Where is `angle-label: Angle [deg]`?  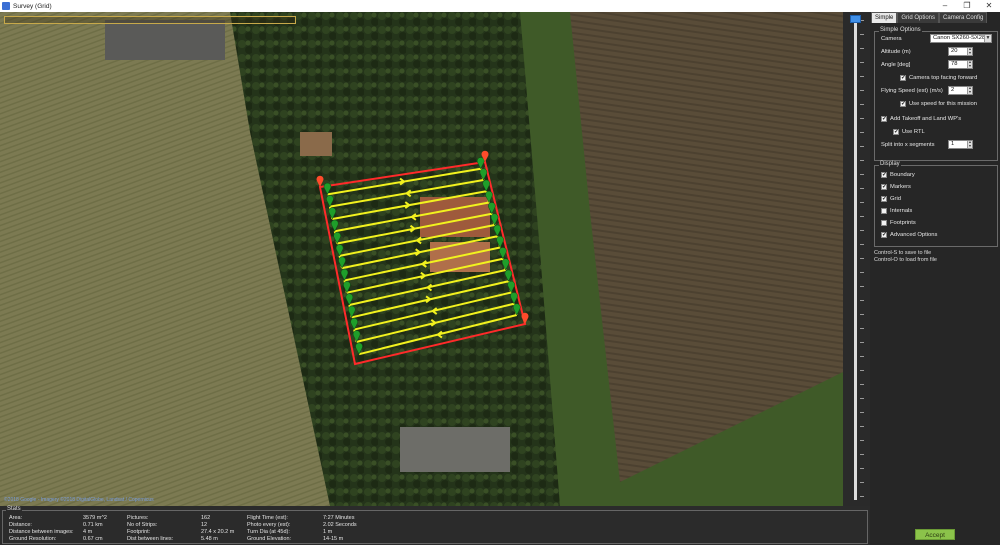 angle-label: Angle [deg] is located at coordinates (896, 65).